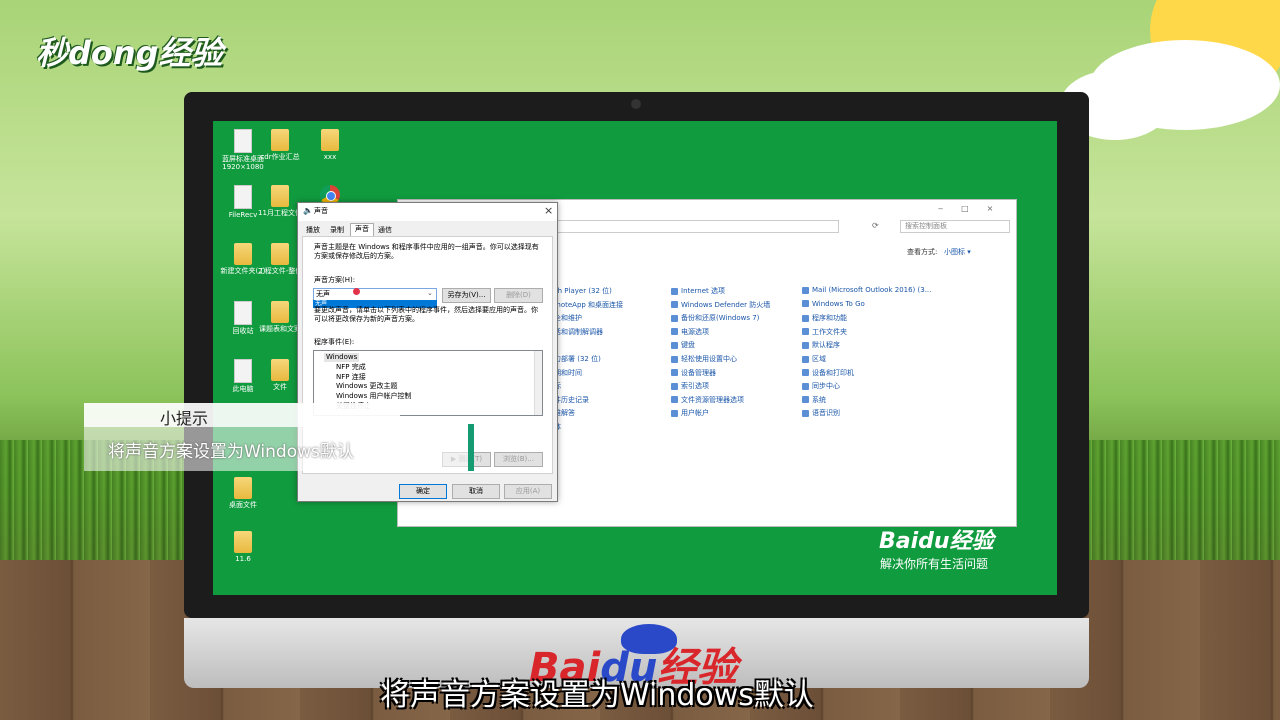 Image resolution: width=1280 pixels, height=720 pixels. What do you see at coordinates (313, 230) in the screenshot?
I see `tab-playback: 播放` at bounding box center [313, 230].